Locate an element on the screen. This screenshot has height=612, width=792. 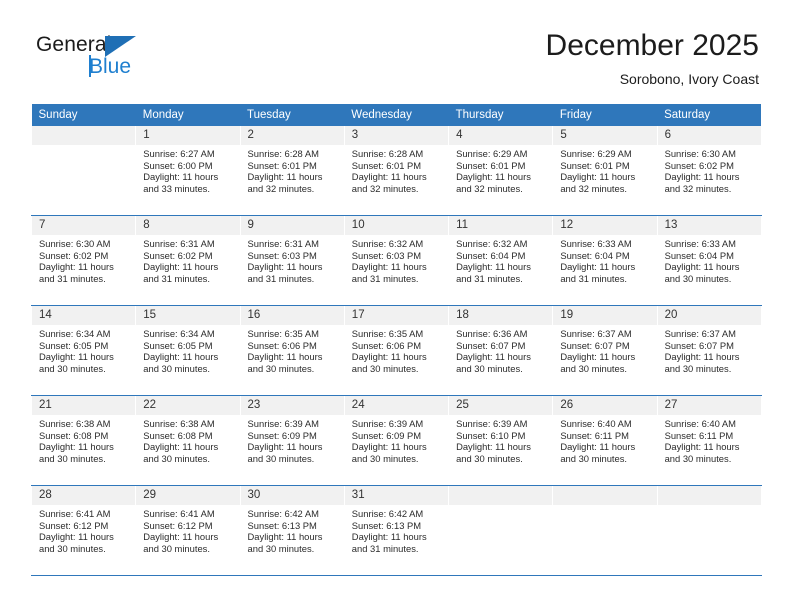
day-number-12: 12 is located at coordinates (605, 225).